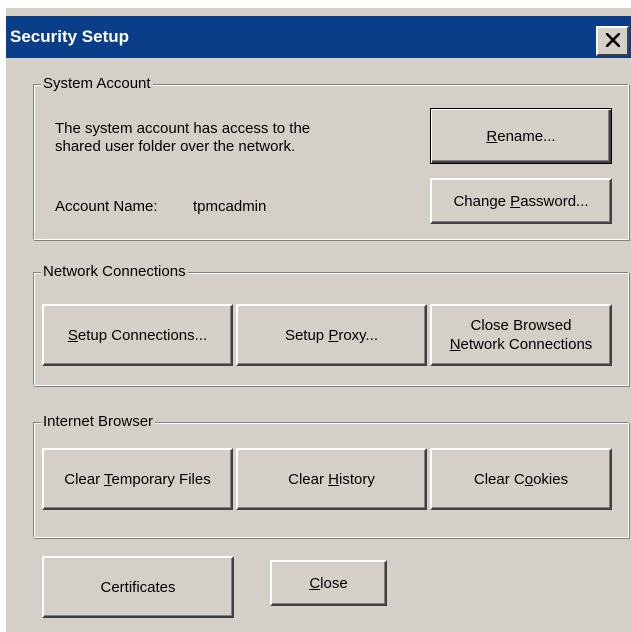  I want to click on certificates-button: Certificates, so click(138, 587).